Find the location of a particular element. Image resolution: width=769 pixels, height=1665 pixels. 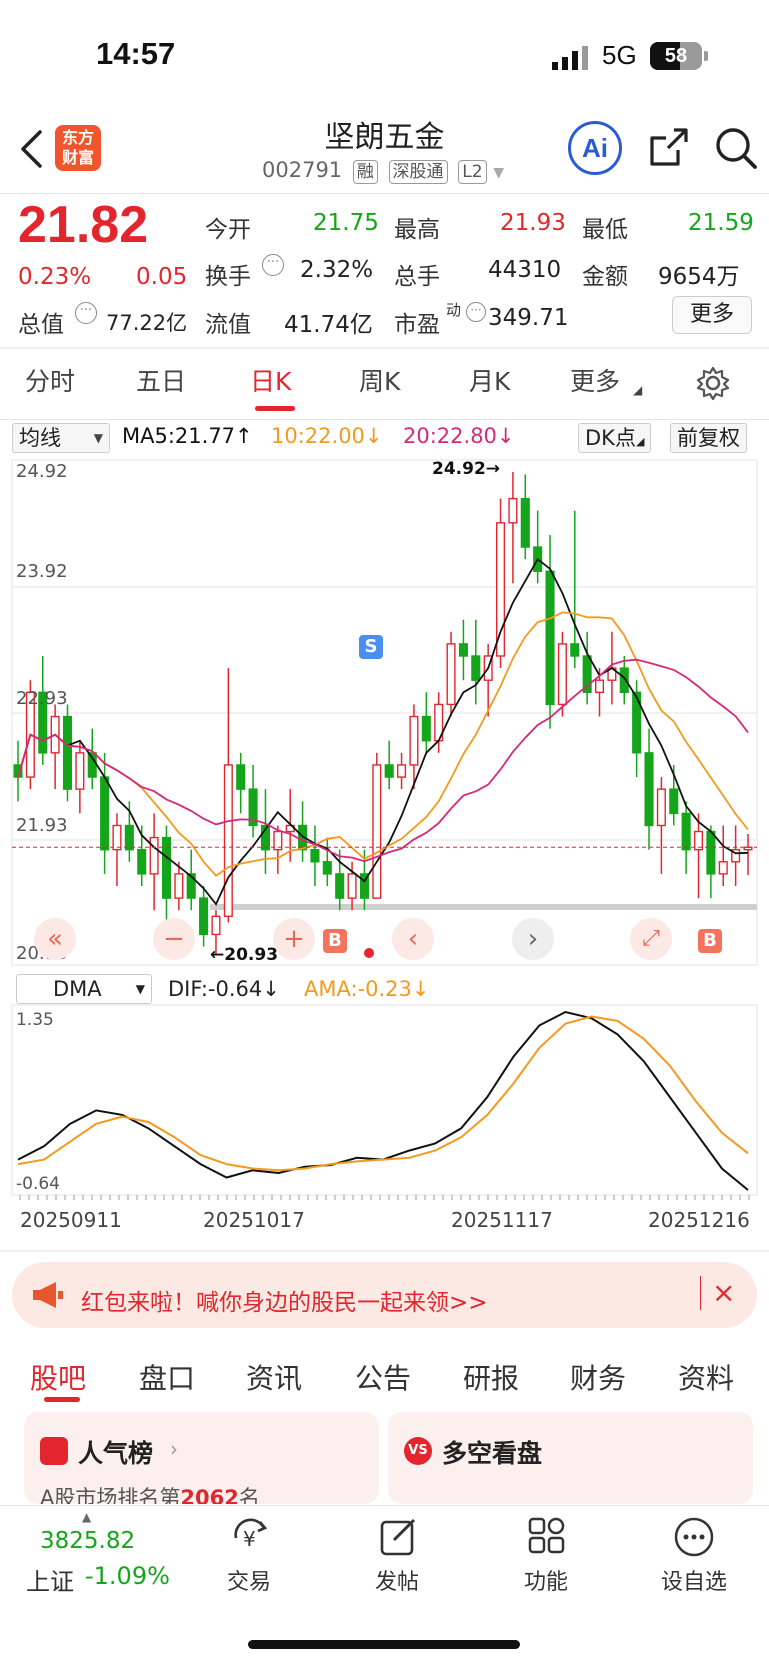

grid-icon is located at coordinates (547, 1536).